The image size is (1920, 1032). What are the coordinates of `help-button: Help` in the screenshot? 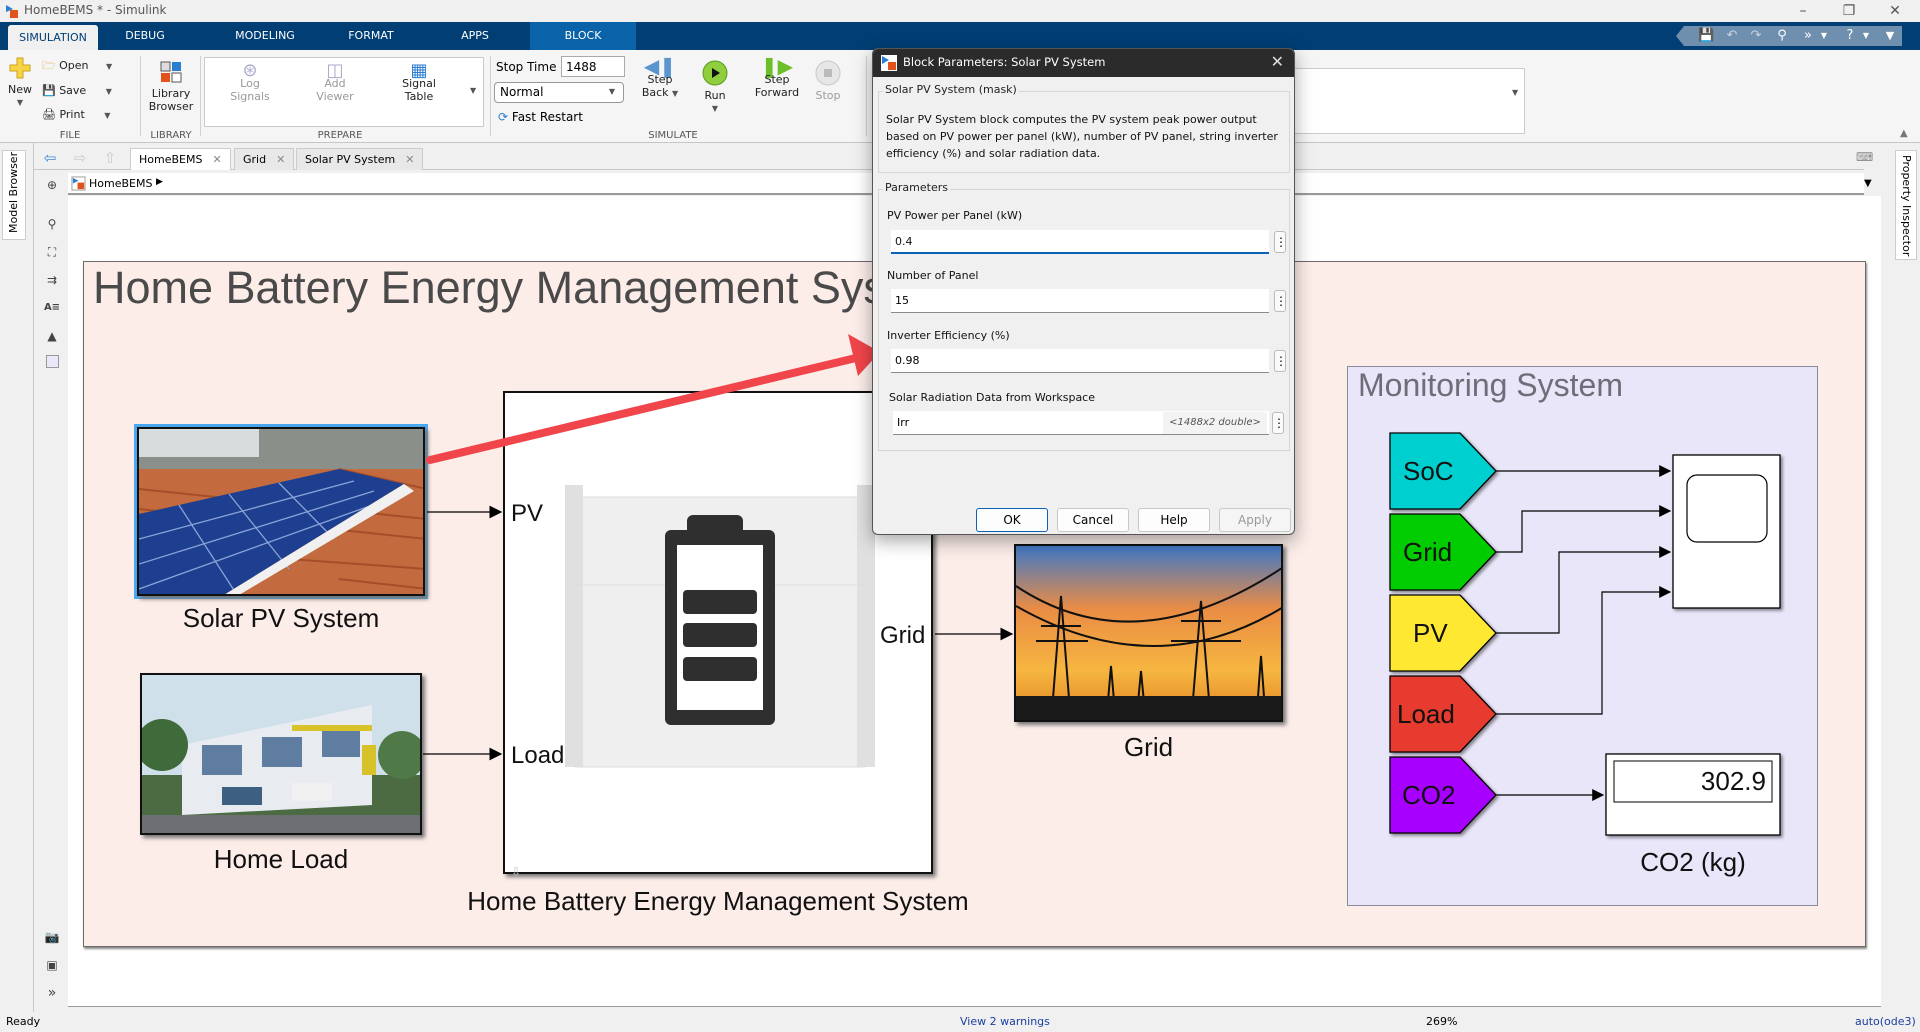 It's located at (1174, 520).